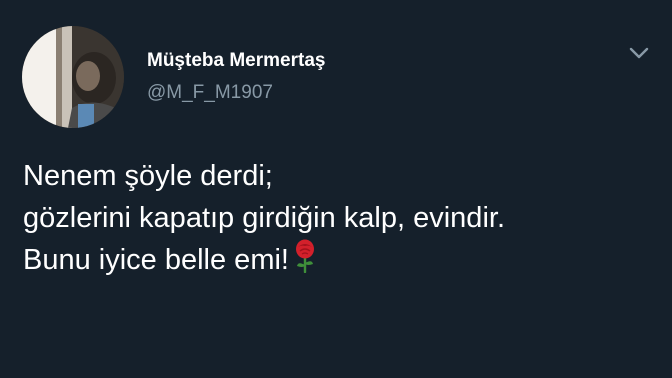 Image resolution: width=672 pixels, height=378 pixels. What do you see at coordinates (148, 176) in the screenshot?
I see `tweet-line-1: Nenem şöyle derdi;` at bounding box center [148, 176].